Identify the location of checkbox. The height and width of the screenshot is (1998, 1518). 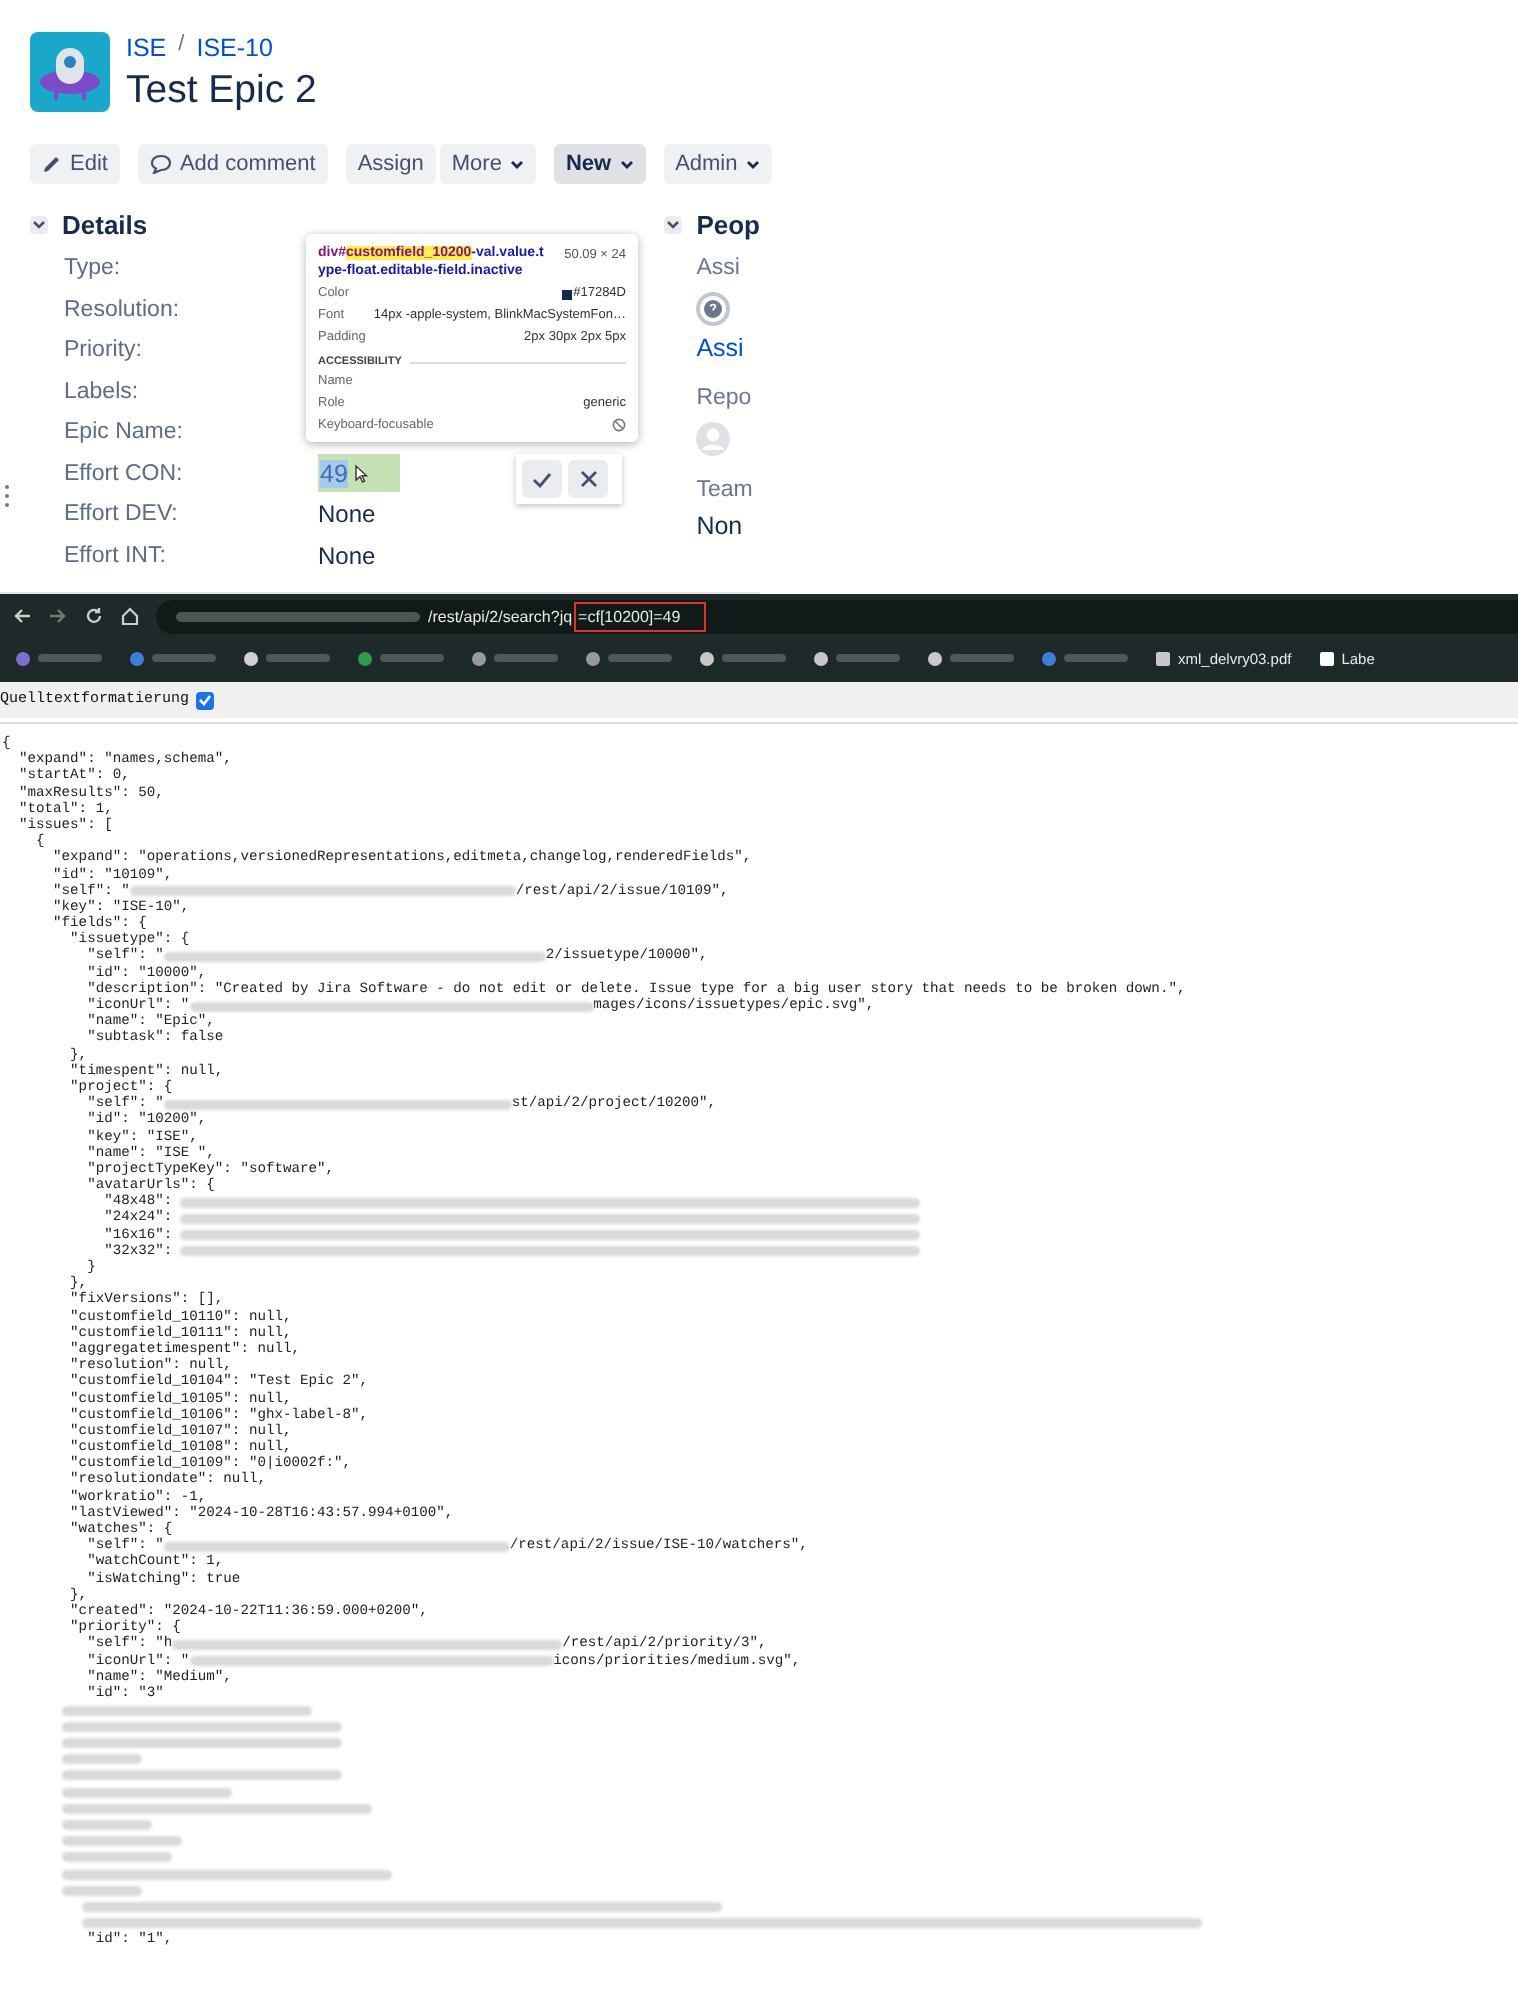
(204, 700).